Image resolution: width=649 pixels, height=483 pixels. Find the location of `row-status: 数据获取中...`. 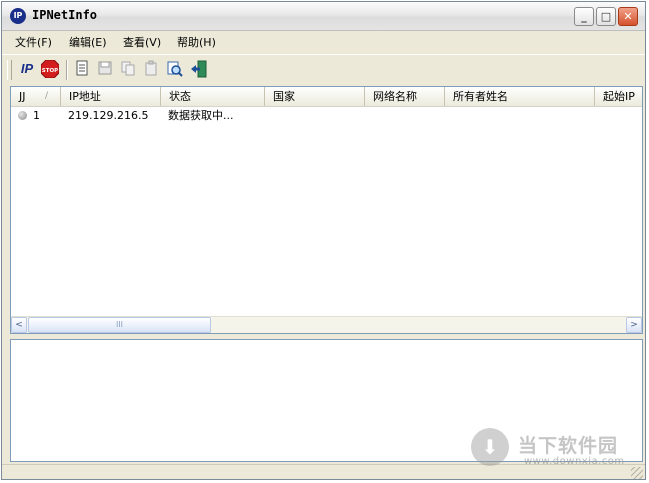

row-status: 数据获取中... is located at coordinates (201, 115).